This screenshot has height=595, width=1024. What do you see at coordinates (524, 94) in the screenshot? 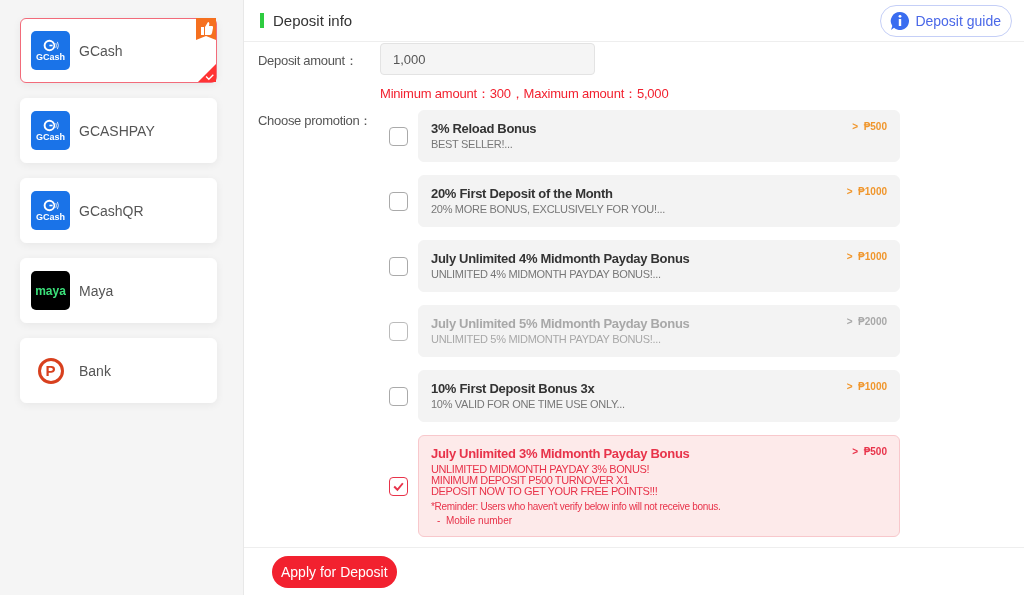
I see `amount-limits-text: Minimum amount：300，Maximum amount：5,000` at bounding box center [524, 94].